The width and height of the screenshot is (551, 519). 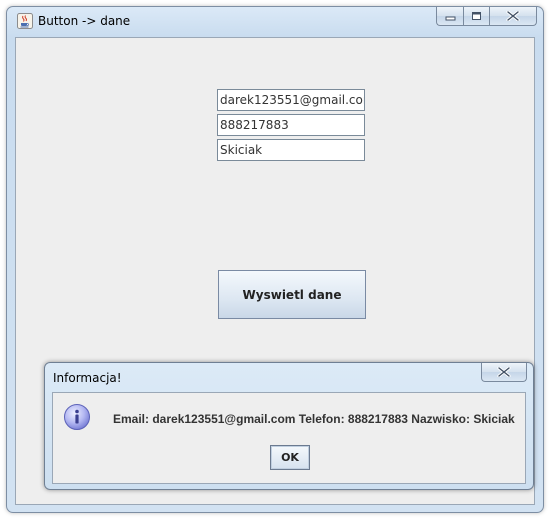 I want to click on close-button, so click(x=513, y=16).